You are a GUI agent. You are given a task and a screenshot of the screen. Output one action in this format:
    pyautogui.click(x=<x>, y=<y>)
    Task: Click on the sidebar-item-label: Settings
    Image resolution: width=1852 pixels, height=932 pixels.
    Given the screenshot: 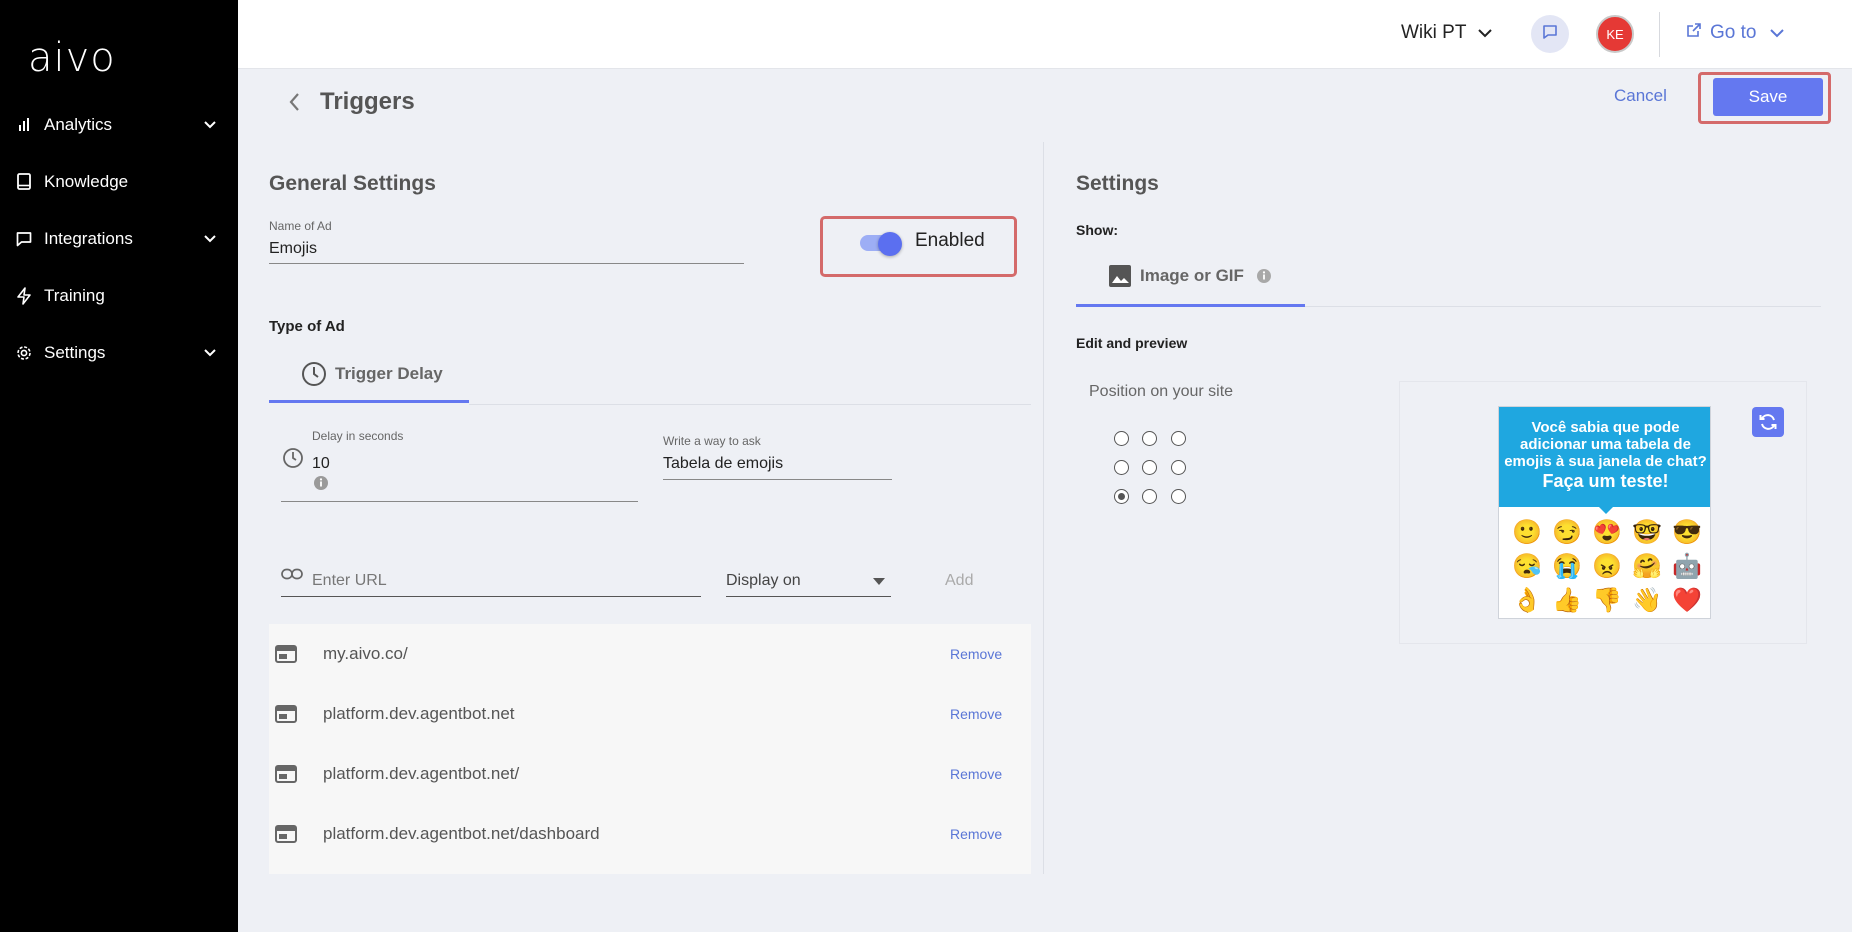 What is the action you would take?
    pyautogui.click(x=75, y=352)
    